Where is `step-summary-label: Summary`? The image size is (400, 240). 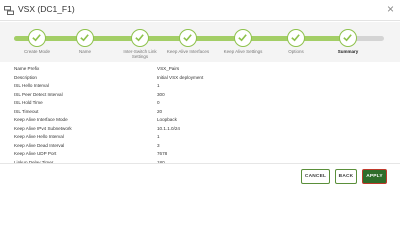
step-summary-label: Summary is located at coordinates (348, 51).